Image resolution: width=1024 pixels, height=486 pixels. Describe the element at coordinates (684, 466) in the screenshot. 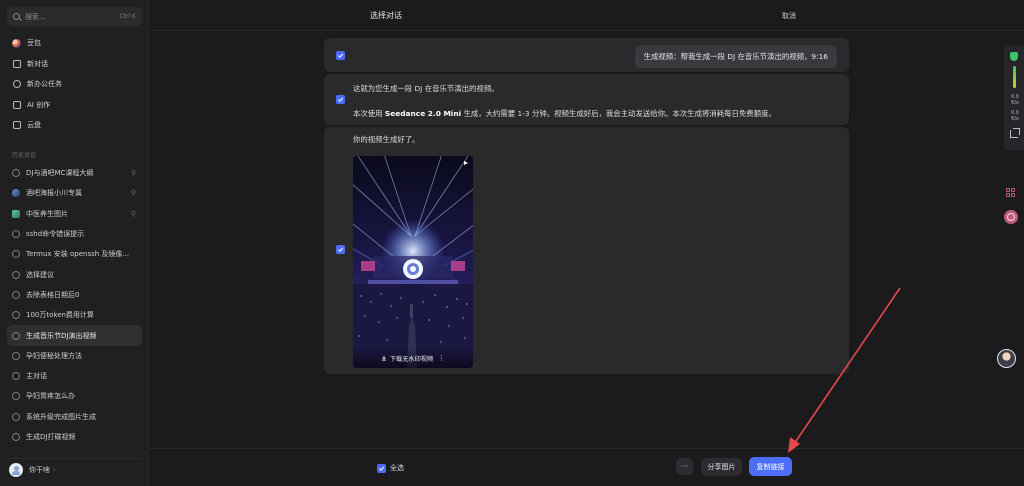

I see `more-options-button: ···` at that location.